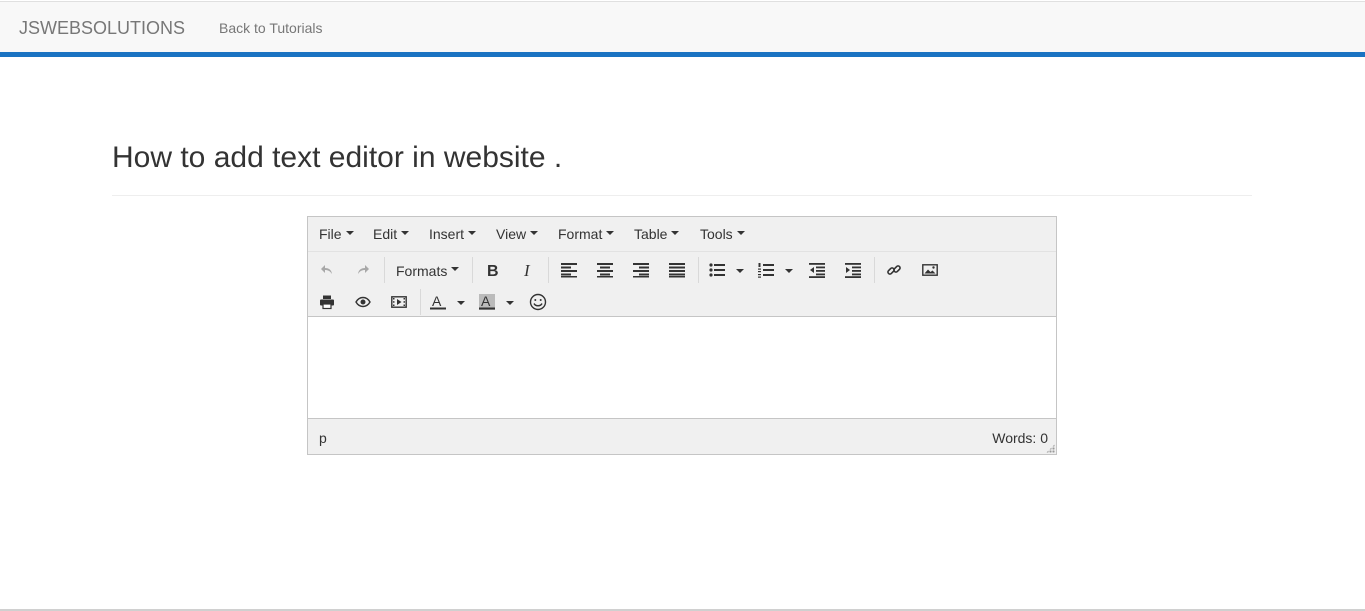 The height and width of the screenshot is (611, 1365). Describe the element at coordinates (894, 270) in the screenshot. I see `link-icon` at that location.